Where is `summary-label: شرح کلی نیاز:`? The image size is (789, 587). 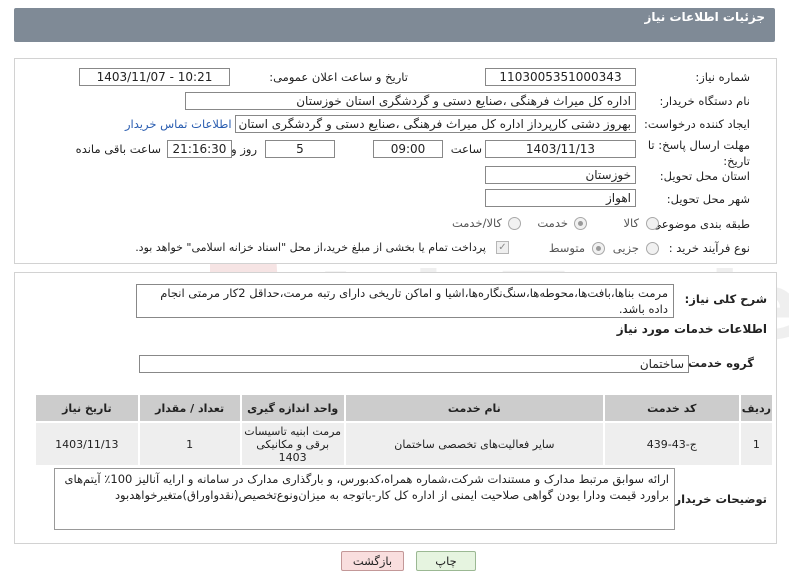 summary-label: شرح کلی نیاز: is located at coordinates (725, 299).